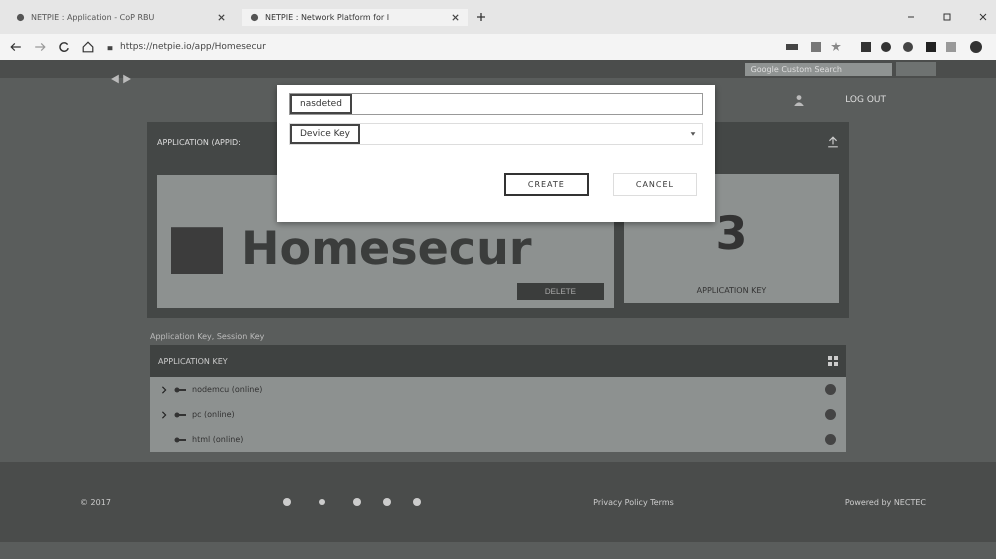  What do you see at coordinates (498, 414) in the screenshot?
I see `key-row: pc (online)` at bounding box center [498, 414].